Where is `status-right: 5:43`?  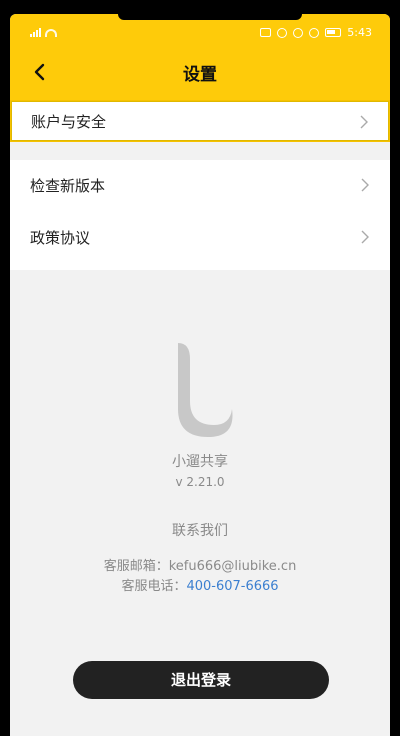
status-right: 5:43 is located at coordinates (316, 32).